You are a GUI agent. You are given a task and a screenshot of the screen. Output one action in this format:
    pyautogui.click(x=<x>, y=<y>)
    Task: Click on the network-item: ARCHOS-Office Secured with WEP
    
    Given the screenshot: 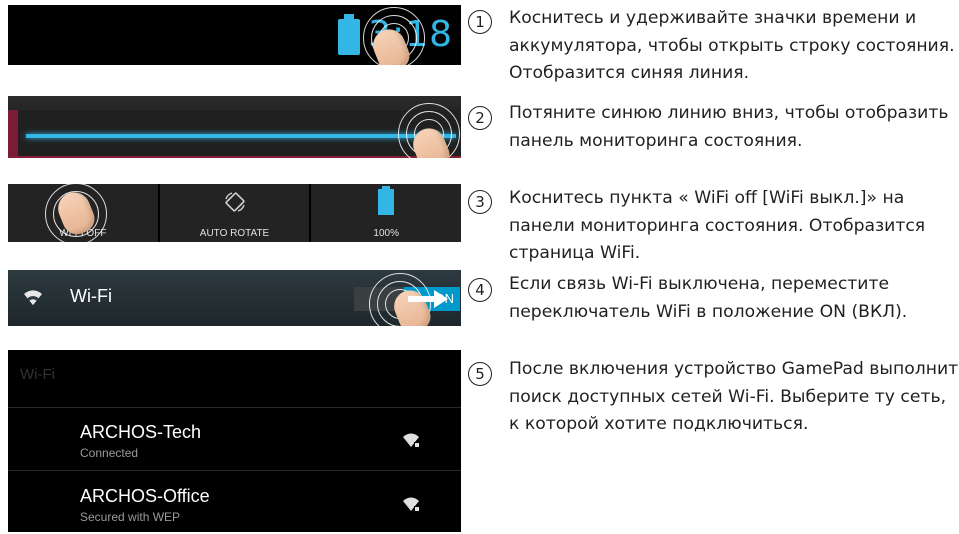 What is the action you would take?
    pyautogui.click(x=265, y=505)
    